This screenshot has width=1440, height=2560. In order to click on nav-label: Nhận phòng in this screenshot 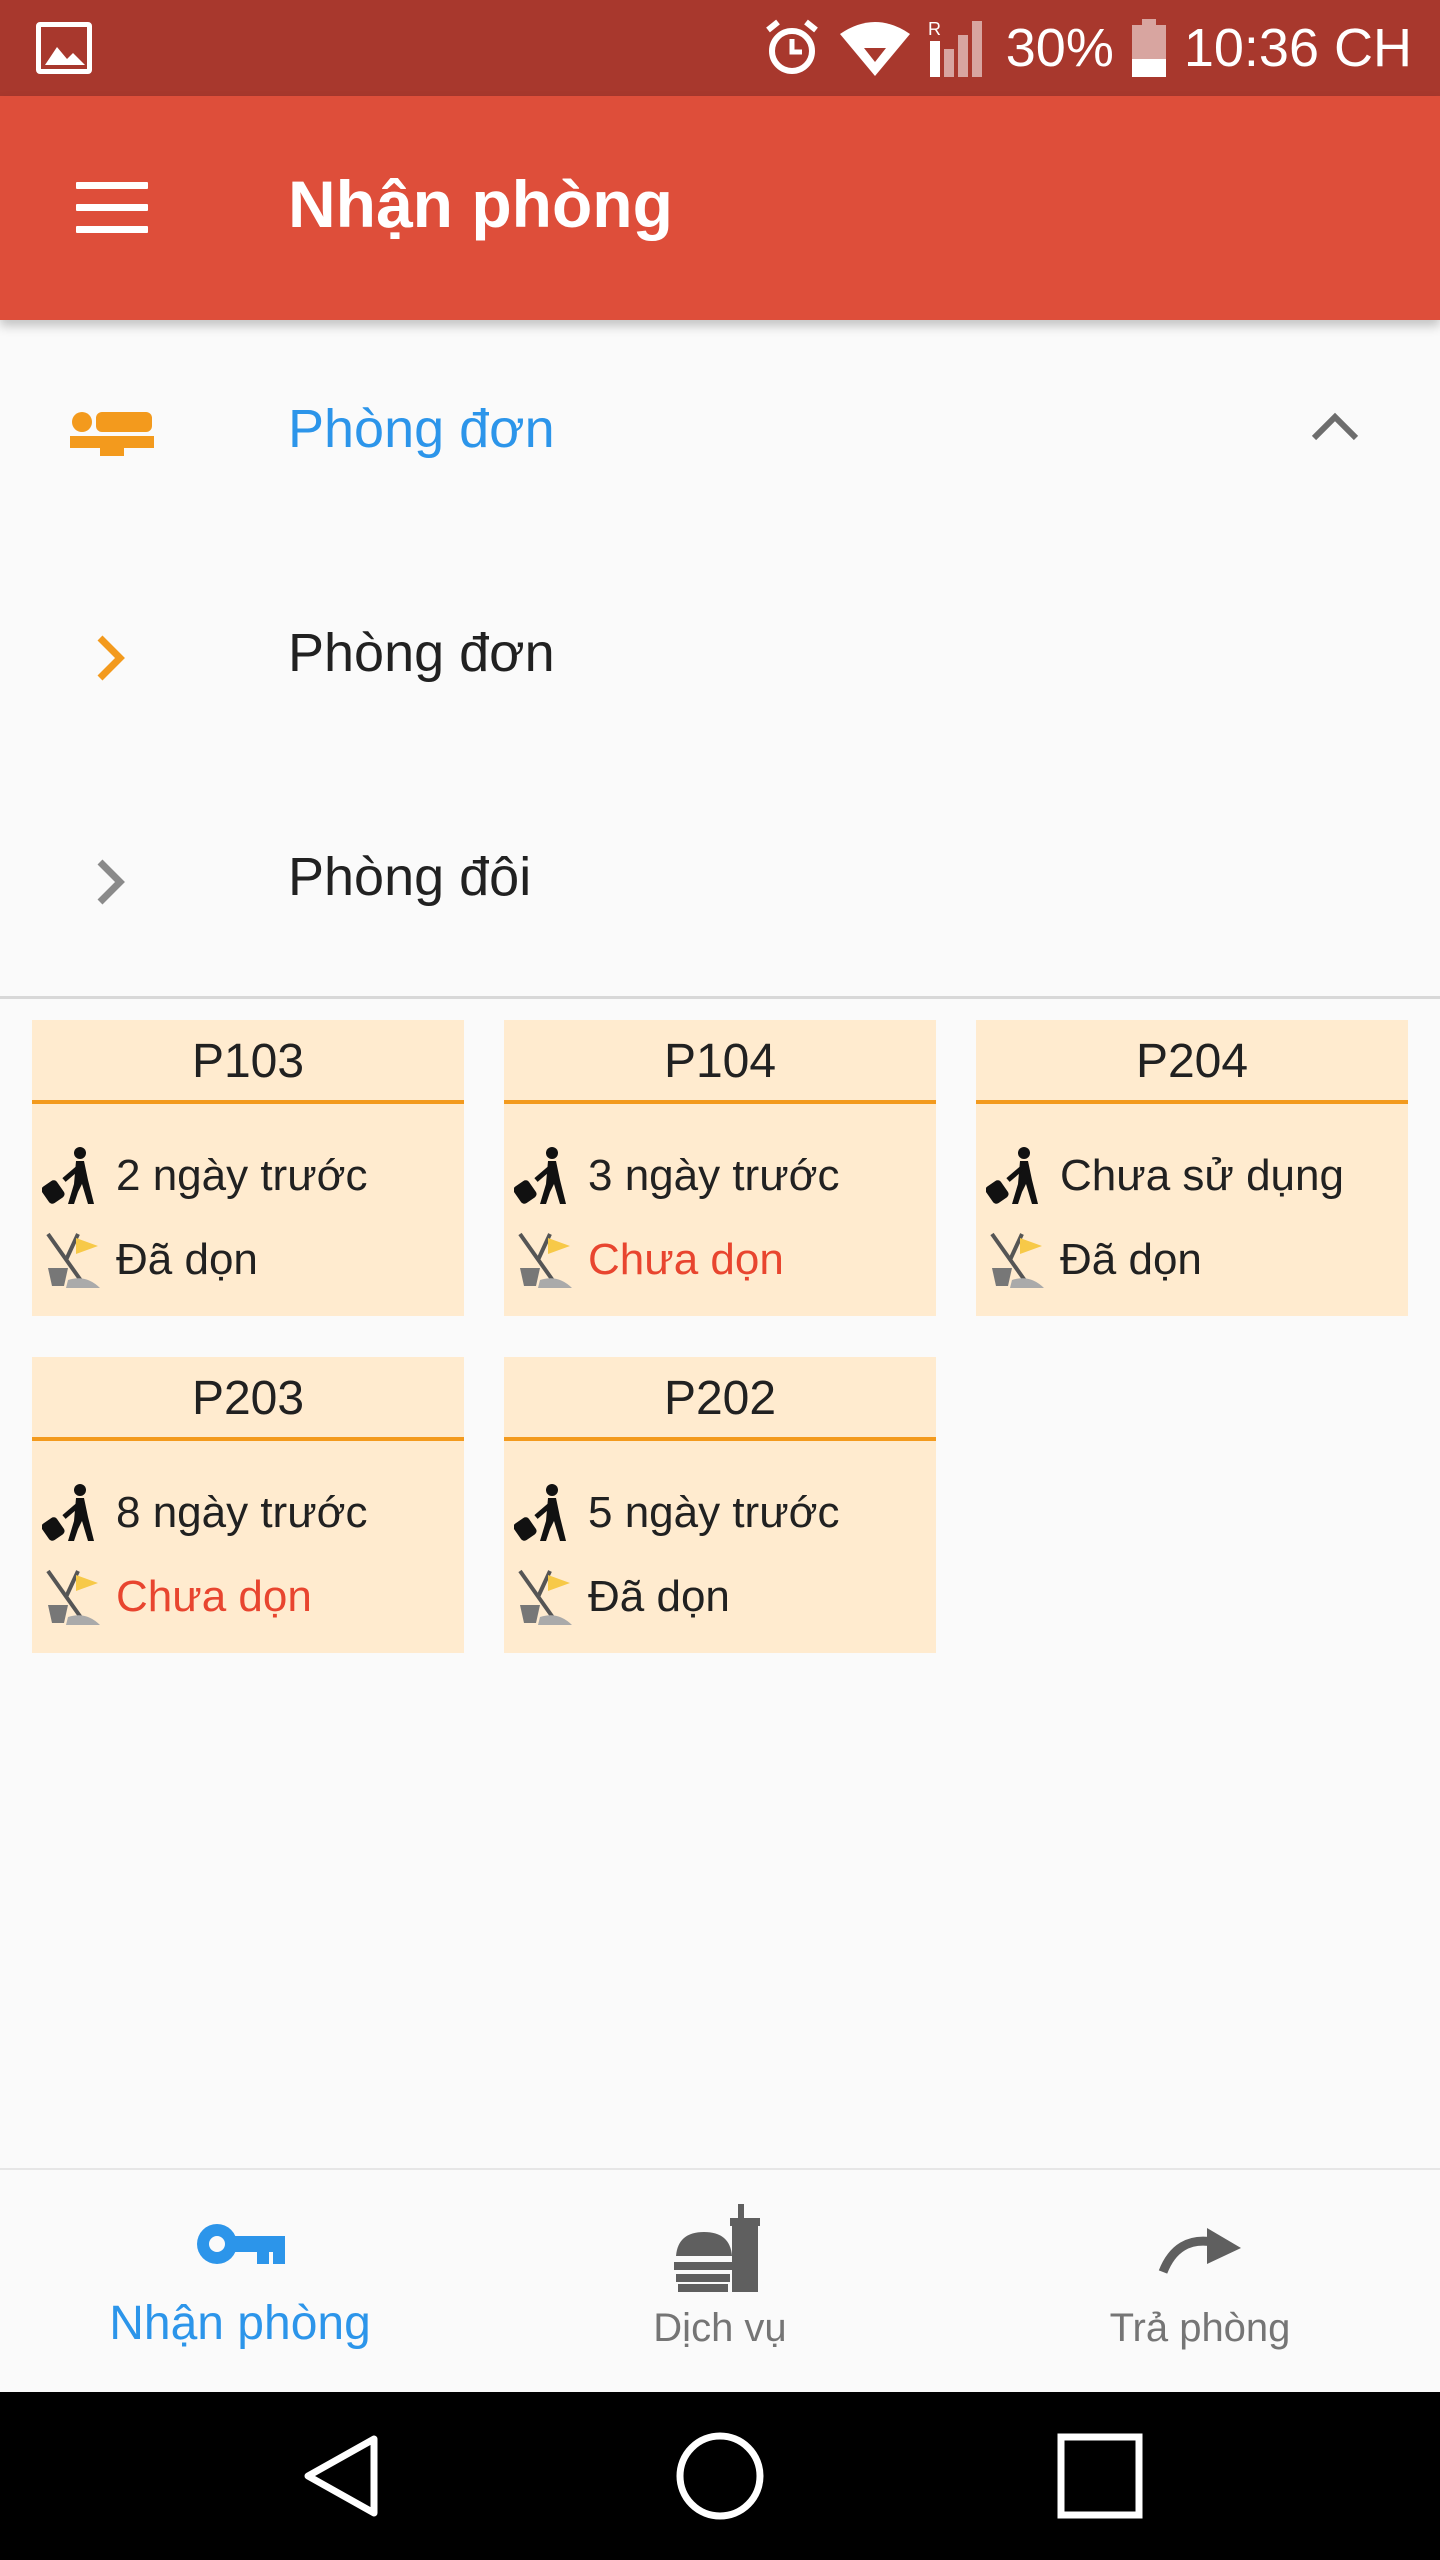, I will do `click(240, 2323)`.